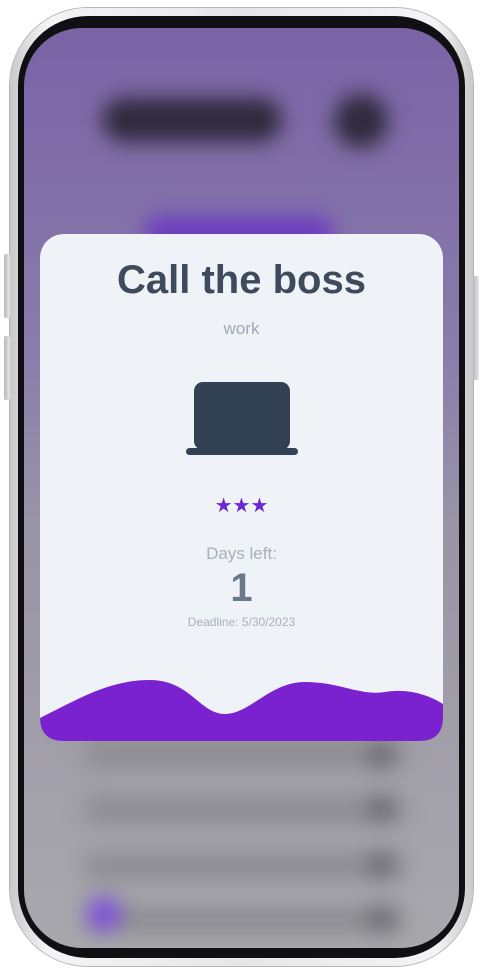 Image resolution: width=483 pixels, height=976 pixels. Describe the element at coordinates (361, 121) in the screenshot. I see `blurred-avatar` at that location.